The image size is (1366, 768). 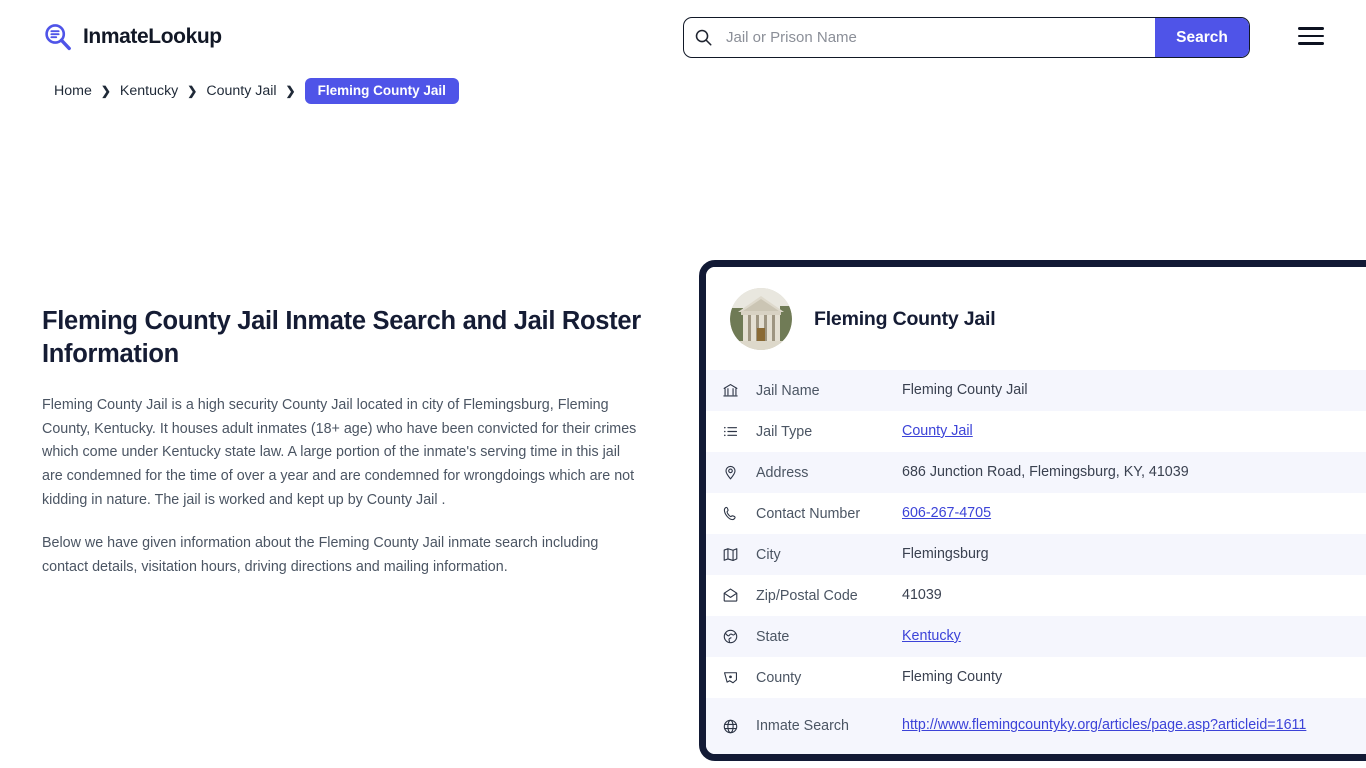 I want to click on phone-icon, so click(x=739, y=513).